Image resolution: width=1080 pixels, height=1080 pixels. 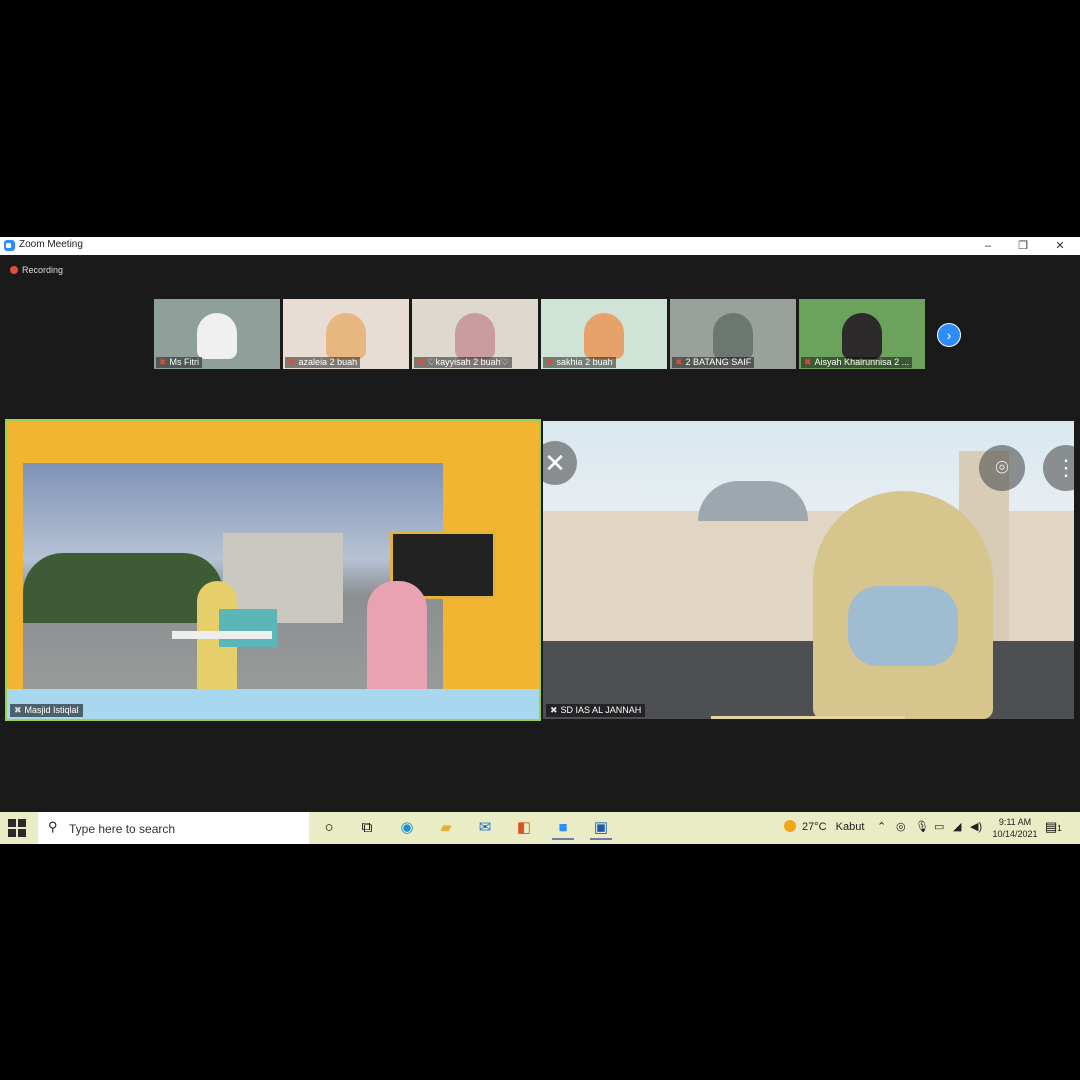 I want to click on windows-start-icon, so click(x=17, y=828).